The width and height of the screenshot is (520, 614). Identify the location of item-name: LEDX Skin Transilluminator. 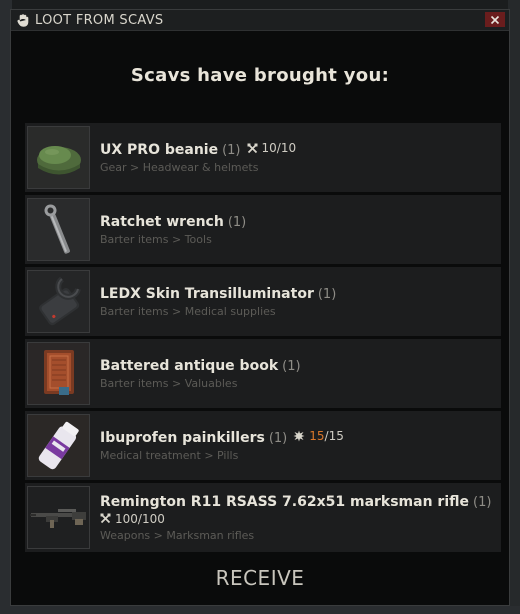
(207, 293).